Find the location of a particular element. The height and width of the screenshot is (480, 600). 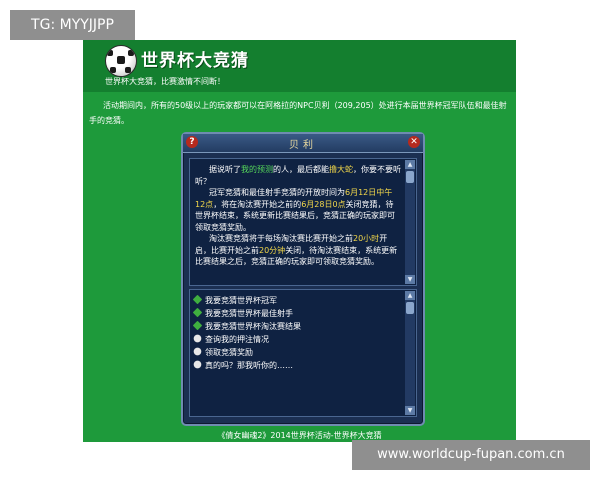

dialog-title-bar: ? 贝利 ✕ is located at coordinates (303, 143).